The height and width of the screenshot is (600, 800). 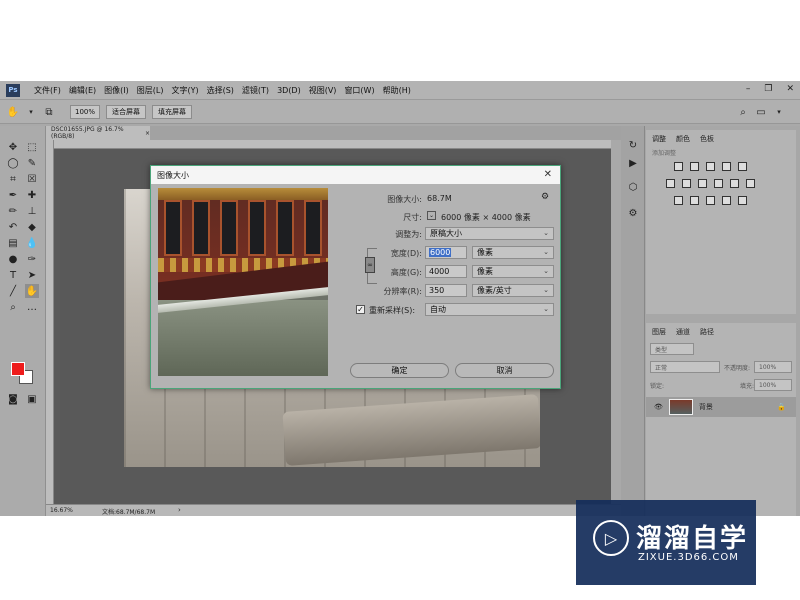 What do you see at coordinates (397, 90) in the screenshot?
I see `menu-help: 帮助(H)` at bounding box center [397, 90].